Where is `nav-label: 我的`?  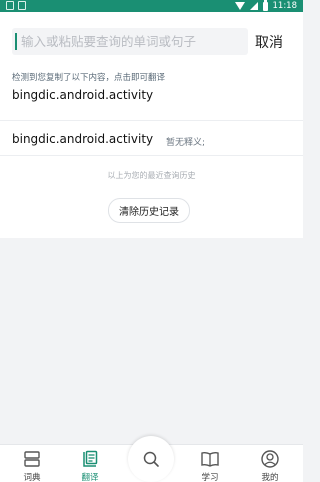 nav-label: 我的 is located at coordinates (270, 477).